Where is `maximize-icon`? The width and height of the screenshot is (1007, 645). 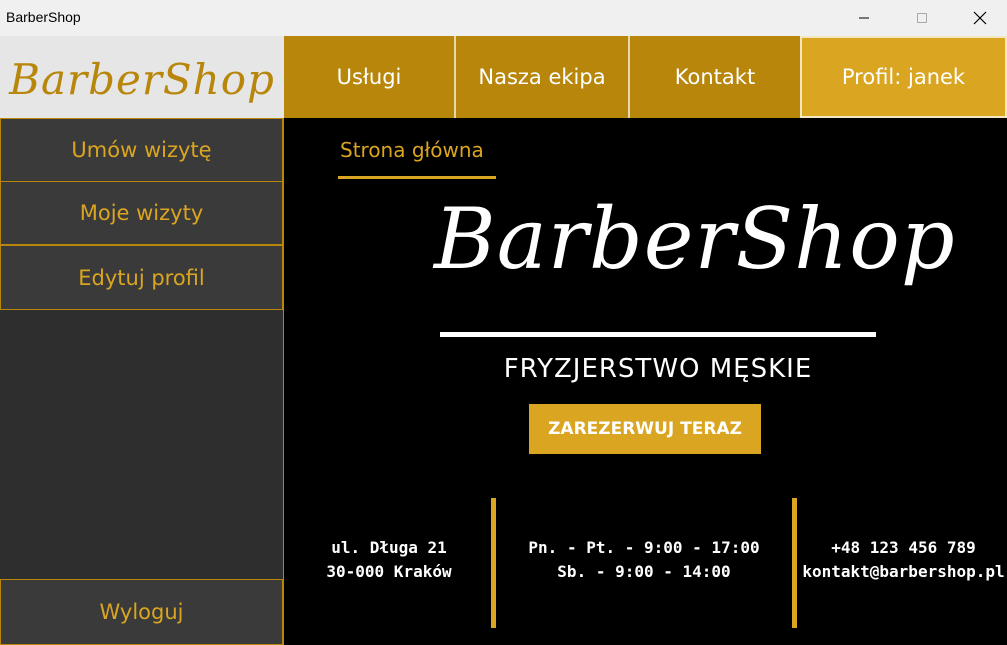 maximize-icon is located at coordinates (922, 18).